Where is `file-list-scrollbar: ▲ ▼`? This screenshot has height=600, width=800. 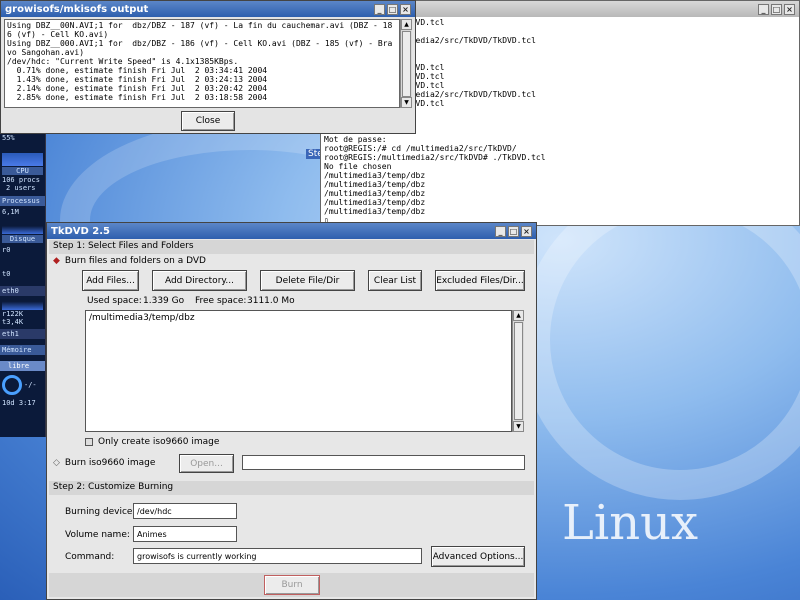 file-list-scrollbar: ▲ ▼ is located at coordinates (518, 371).